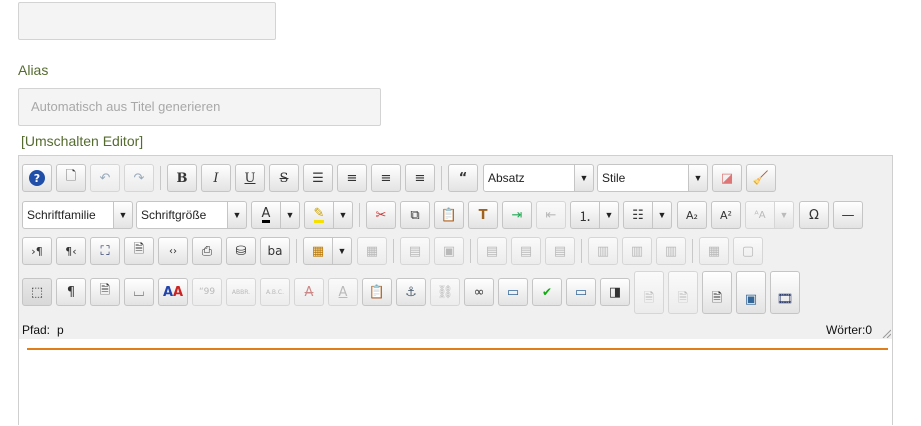 This screenshot has width=921, height=426. I want to click on bold-button: B, so click(182, 178).